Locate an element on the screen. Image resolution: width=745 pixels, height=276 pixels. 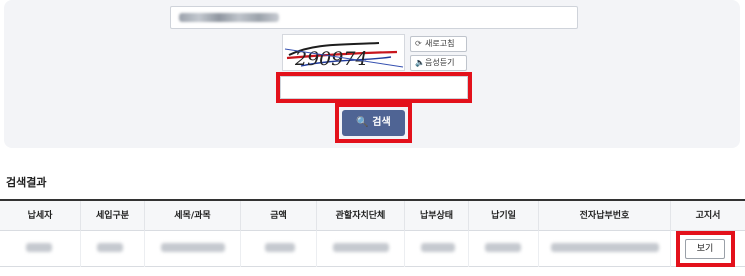
table-row is located at coordinates (372, 249).